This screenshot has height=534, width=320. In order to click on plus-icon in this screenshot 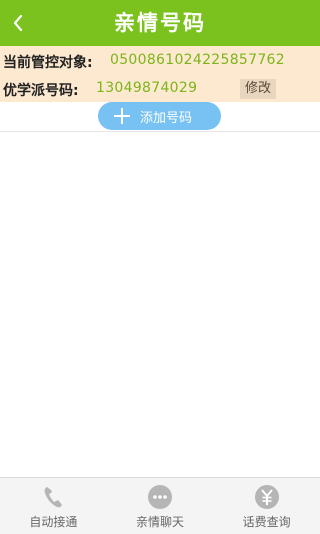, I will do `click(122, 116)`.